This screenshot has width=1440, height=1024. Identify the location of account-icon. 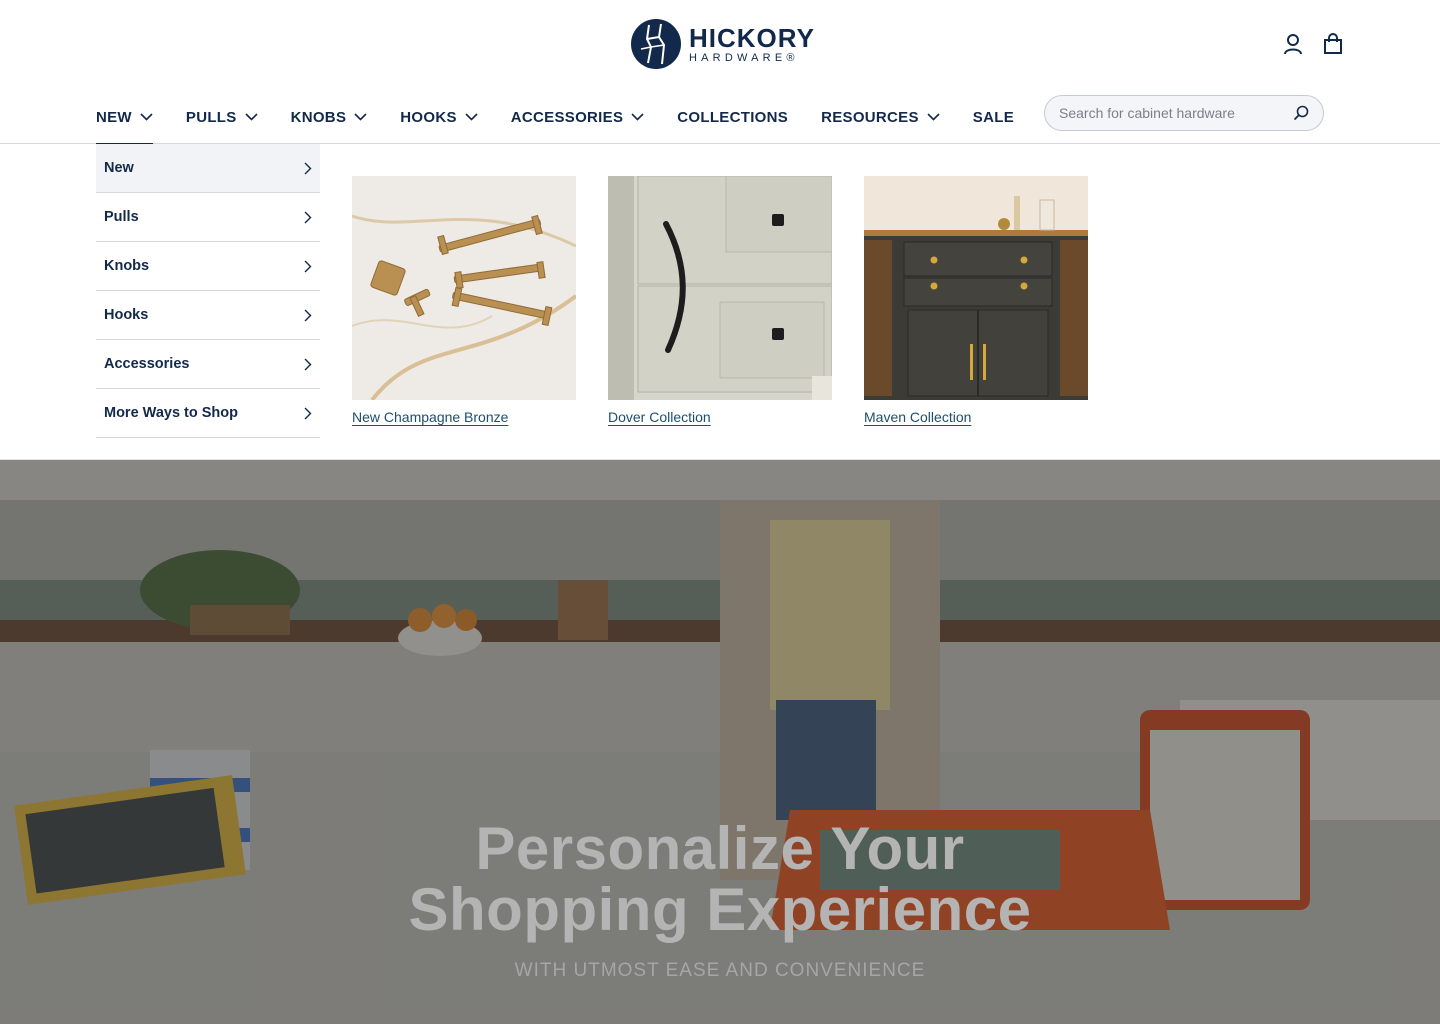
(1293, 44).